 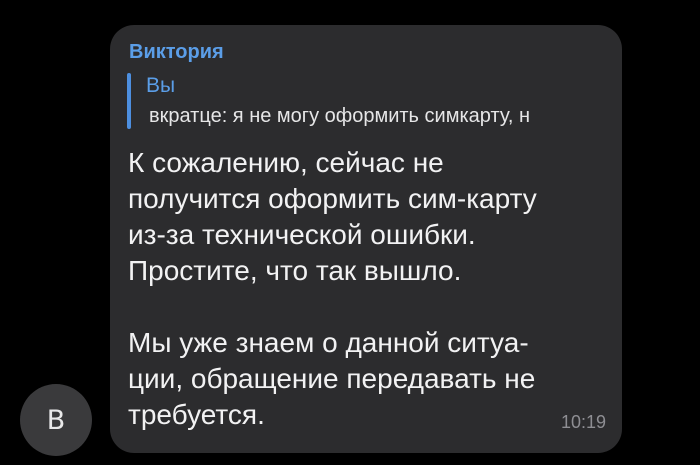 I want to click on message-line: К сожалению, сейчас не, so click(x=286, y=162).